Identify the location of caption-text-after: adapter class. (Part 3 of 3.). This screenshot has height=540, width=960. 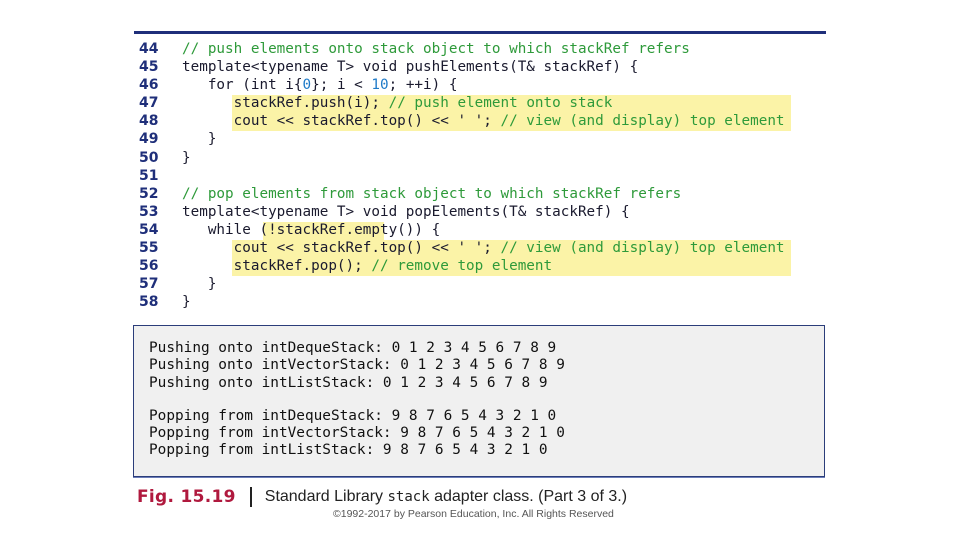
(528, 496).